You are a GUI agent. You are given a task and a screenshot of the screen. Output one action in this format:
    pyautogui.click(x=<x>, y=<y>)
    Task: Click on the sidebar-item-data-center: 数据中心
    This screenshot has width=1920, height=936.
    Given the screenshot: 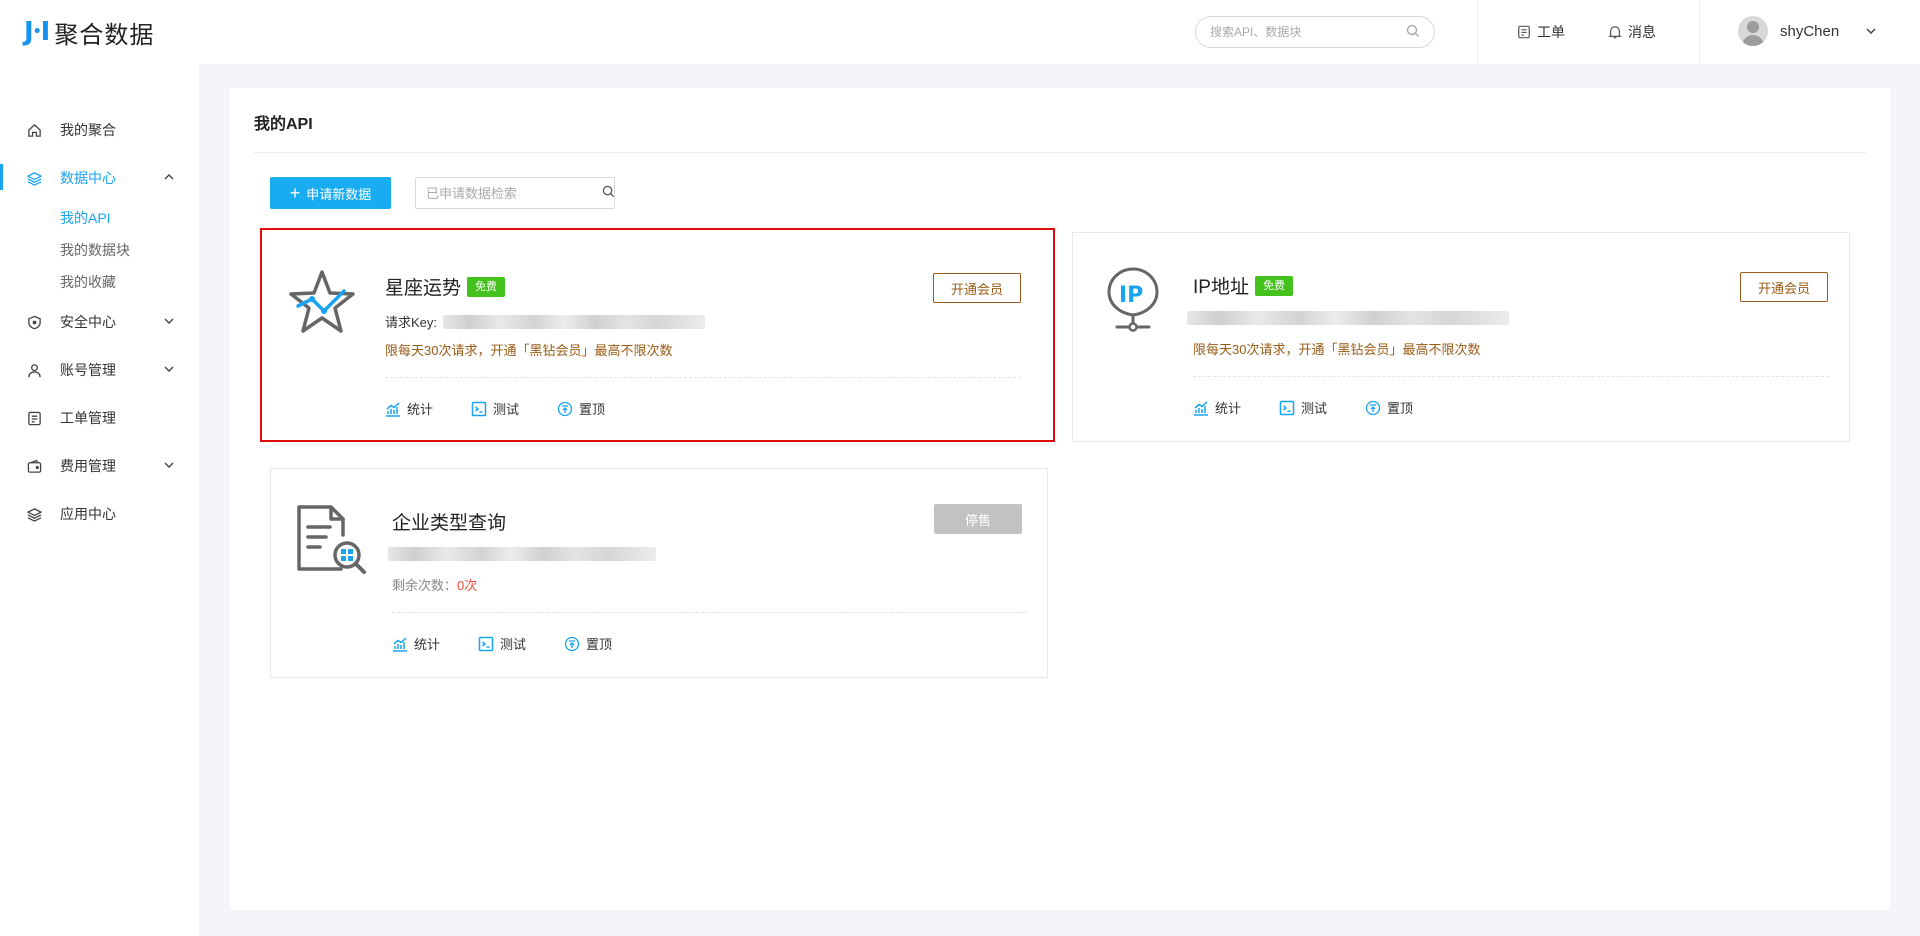 What is the action you would take?
    pyautogui.click(x=99, y=178)
    